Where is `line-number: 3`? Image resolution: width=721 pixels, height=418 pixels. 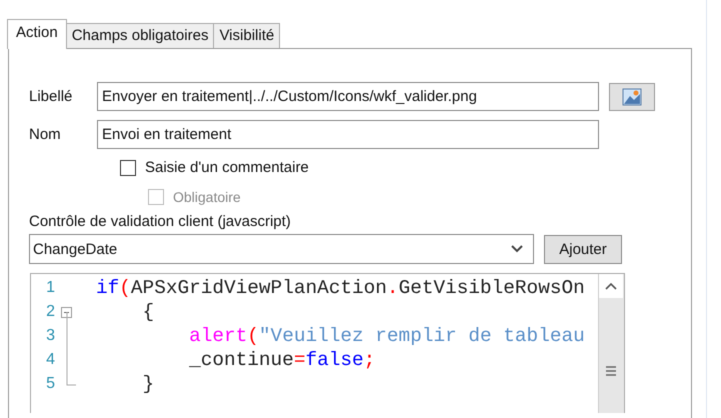
line-number: 3 is located at coordinates (50, 336).